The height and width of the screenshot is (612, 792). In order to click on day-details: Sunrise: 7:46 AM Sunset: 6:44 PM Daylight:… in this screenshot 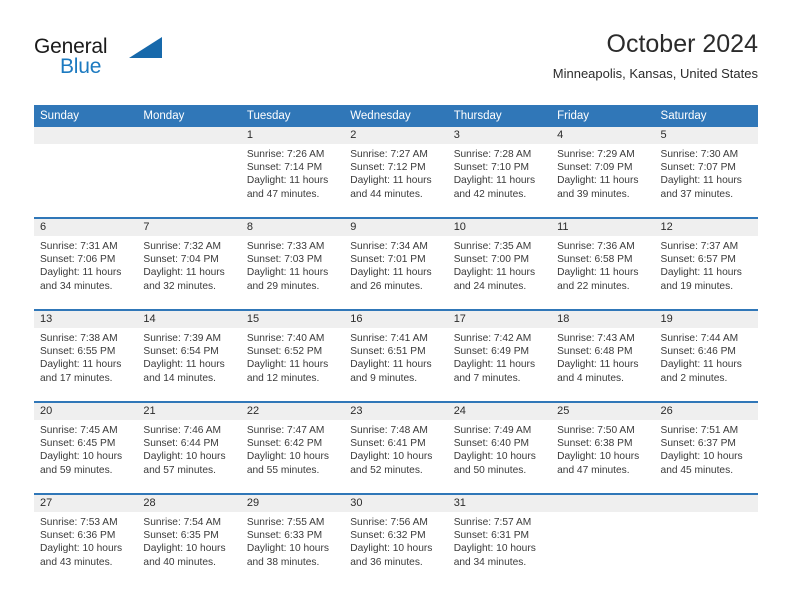, I will do `click(188, 448)`.